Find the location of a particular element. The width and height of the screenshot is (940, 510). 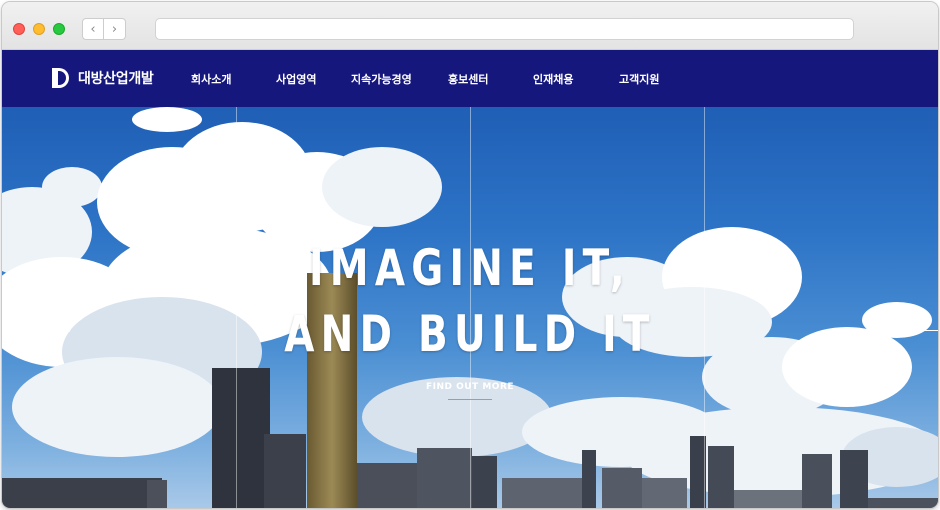

nav-item-company: 회사소개 is located at coordinates (211, 79).